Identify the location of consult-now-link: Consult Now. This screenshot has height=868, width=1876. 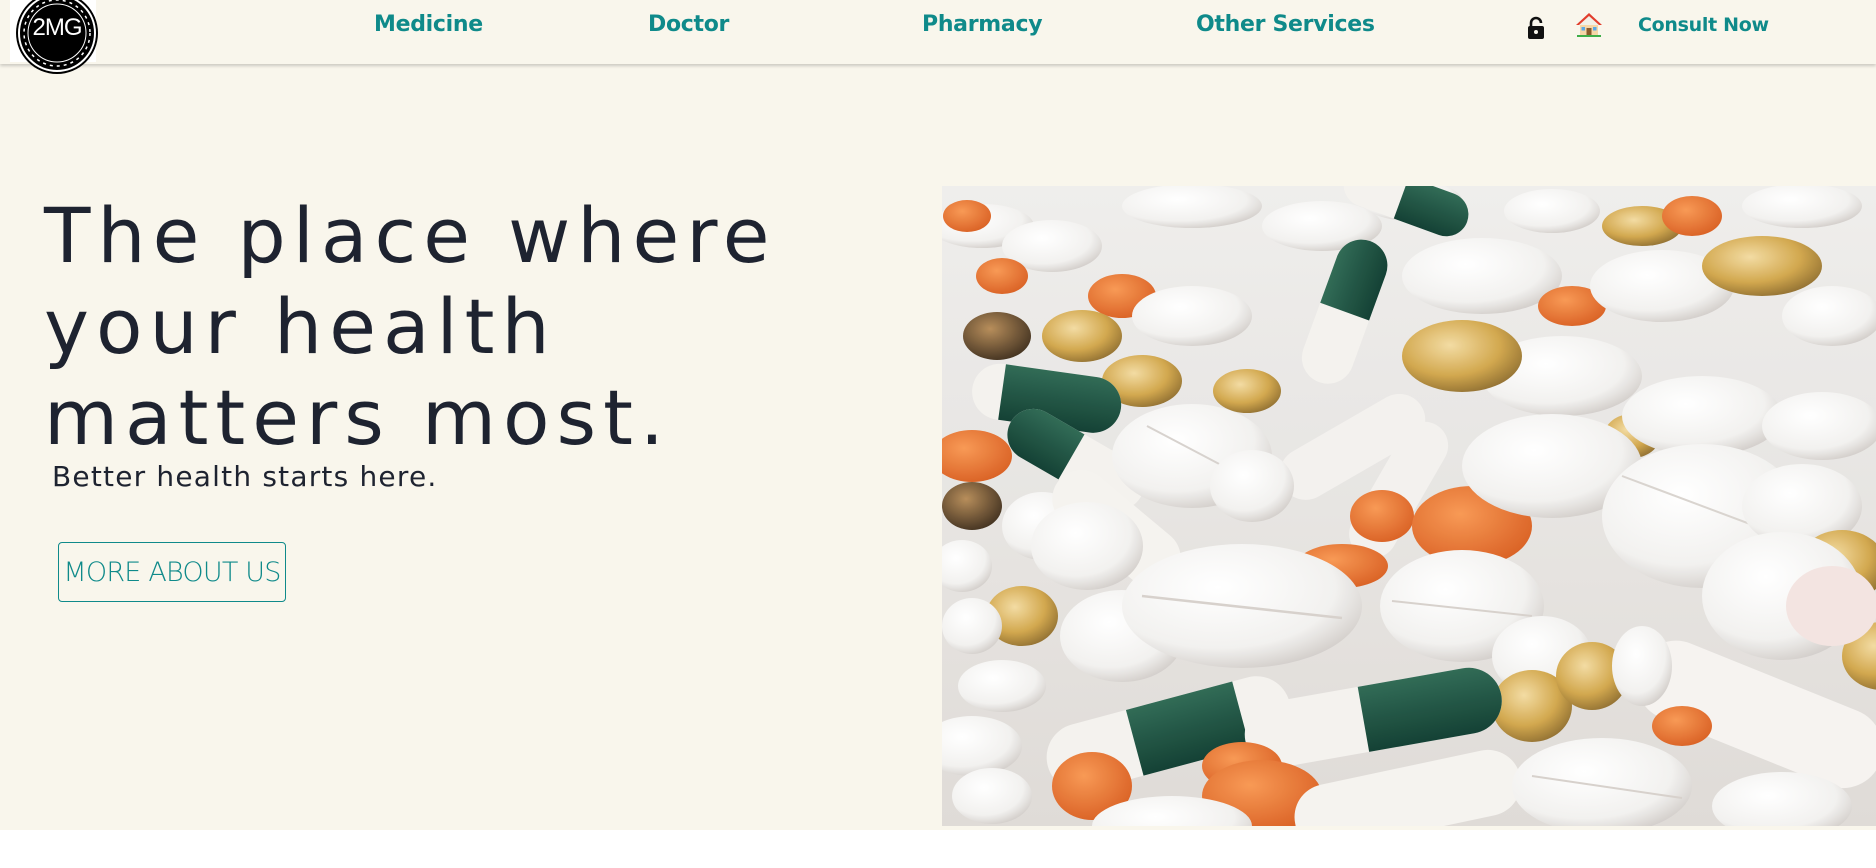
(1703, 25).